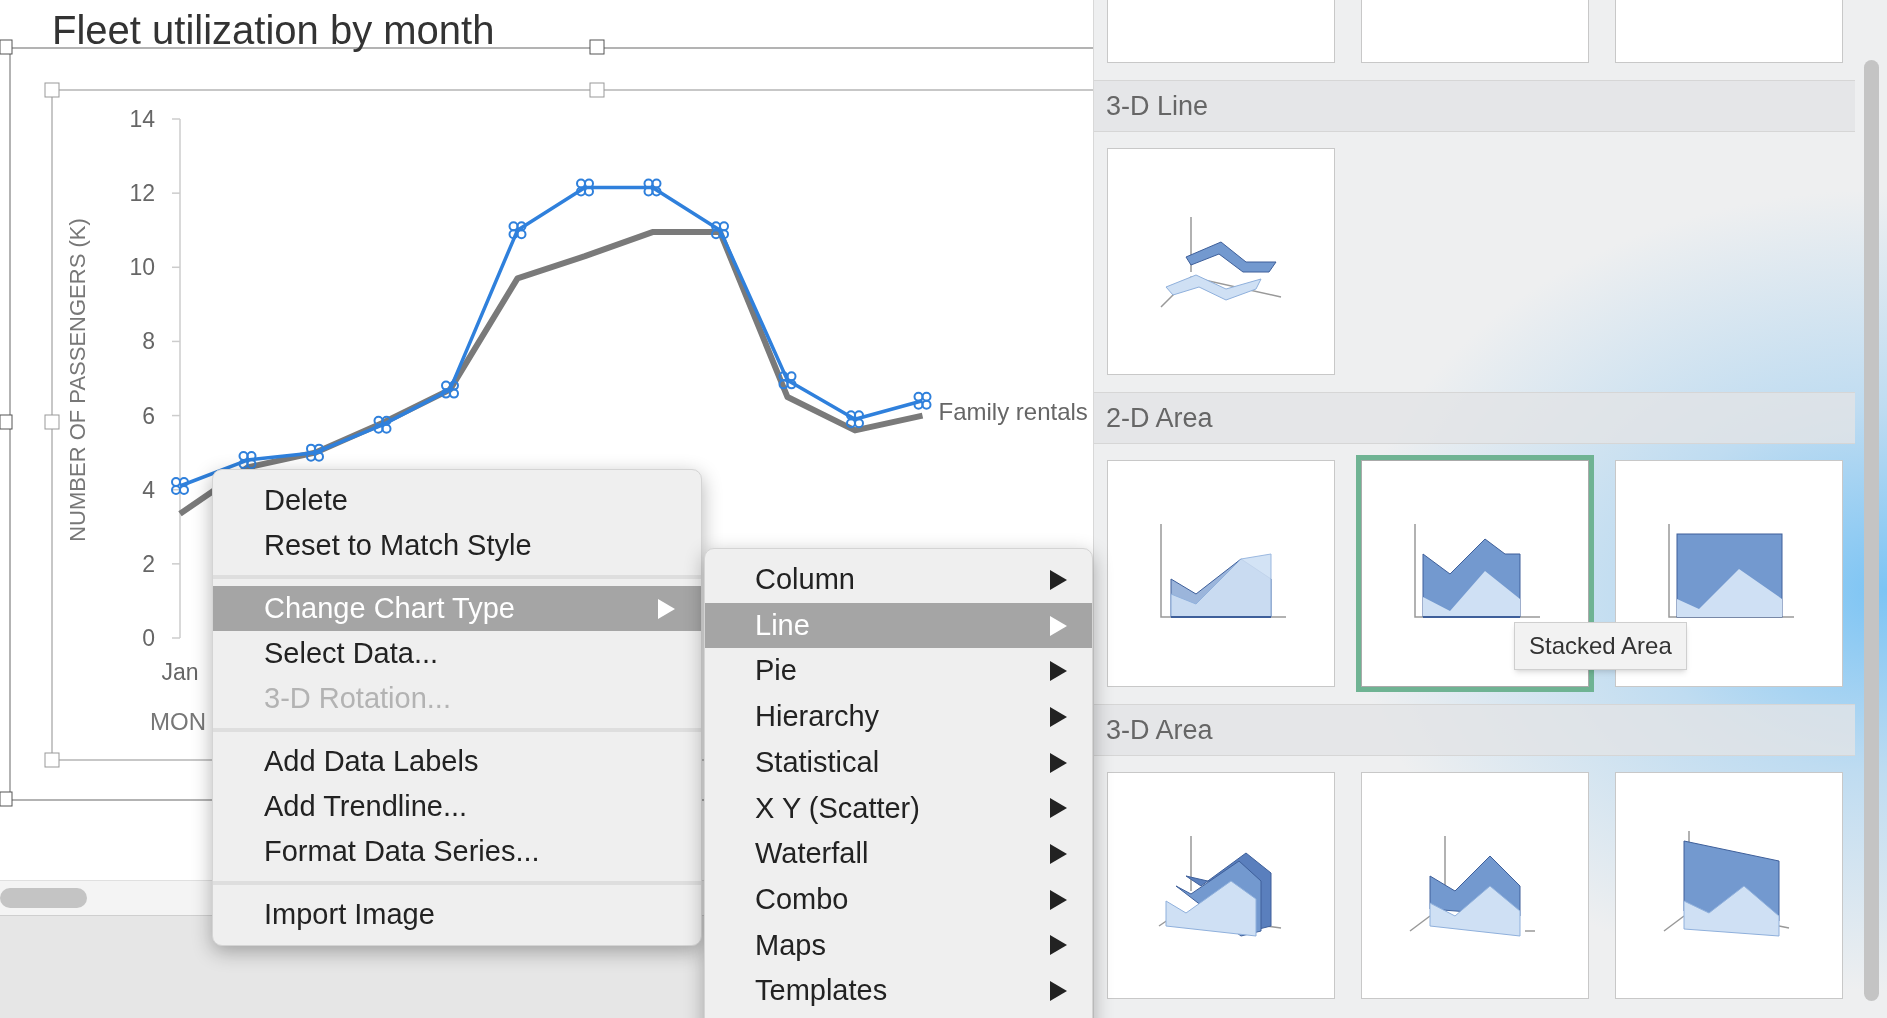 The width and height of the screenshot is (1887, 1018). Describe the element at coordinates (273, 30) in the screenshot. I see `chart-title: Fleet utilization by month` at that location.